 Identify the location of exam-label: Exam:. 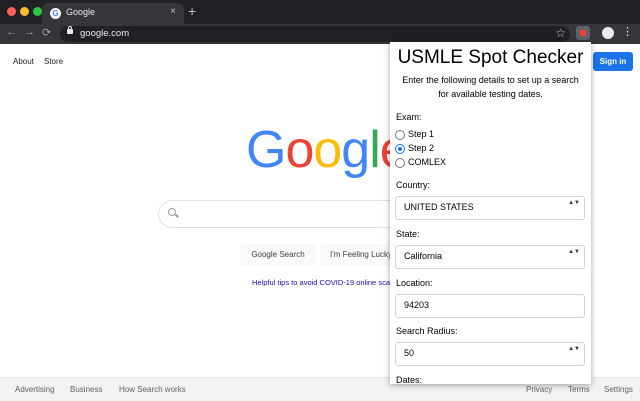
(409, 117).